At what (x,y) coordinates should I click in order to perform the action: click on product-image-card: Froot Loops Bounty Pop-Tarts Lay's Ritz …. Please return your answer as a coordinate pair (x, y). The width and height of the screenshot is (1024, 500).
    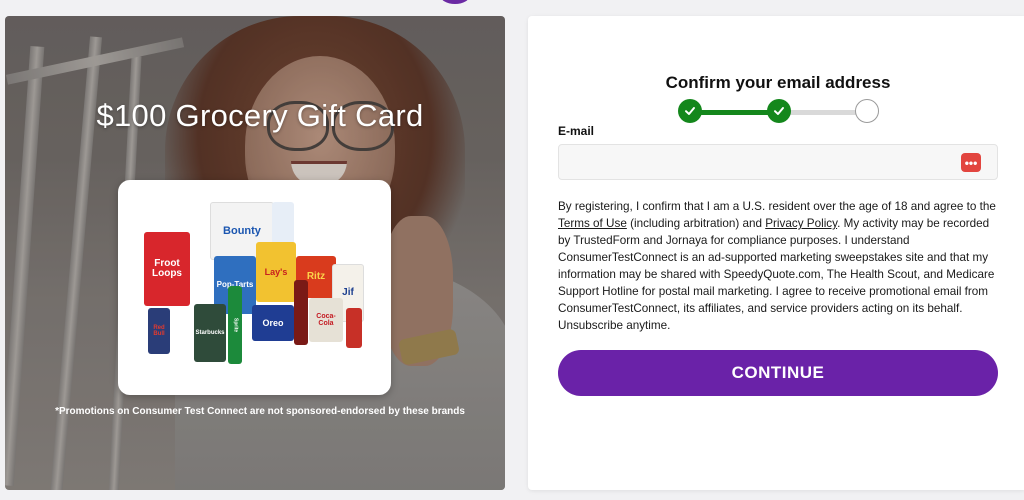
    Looking at the image, I should click on (254, 287).